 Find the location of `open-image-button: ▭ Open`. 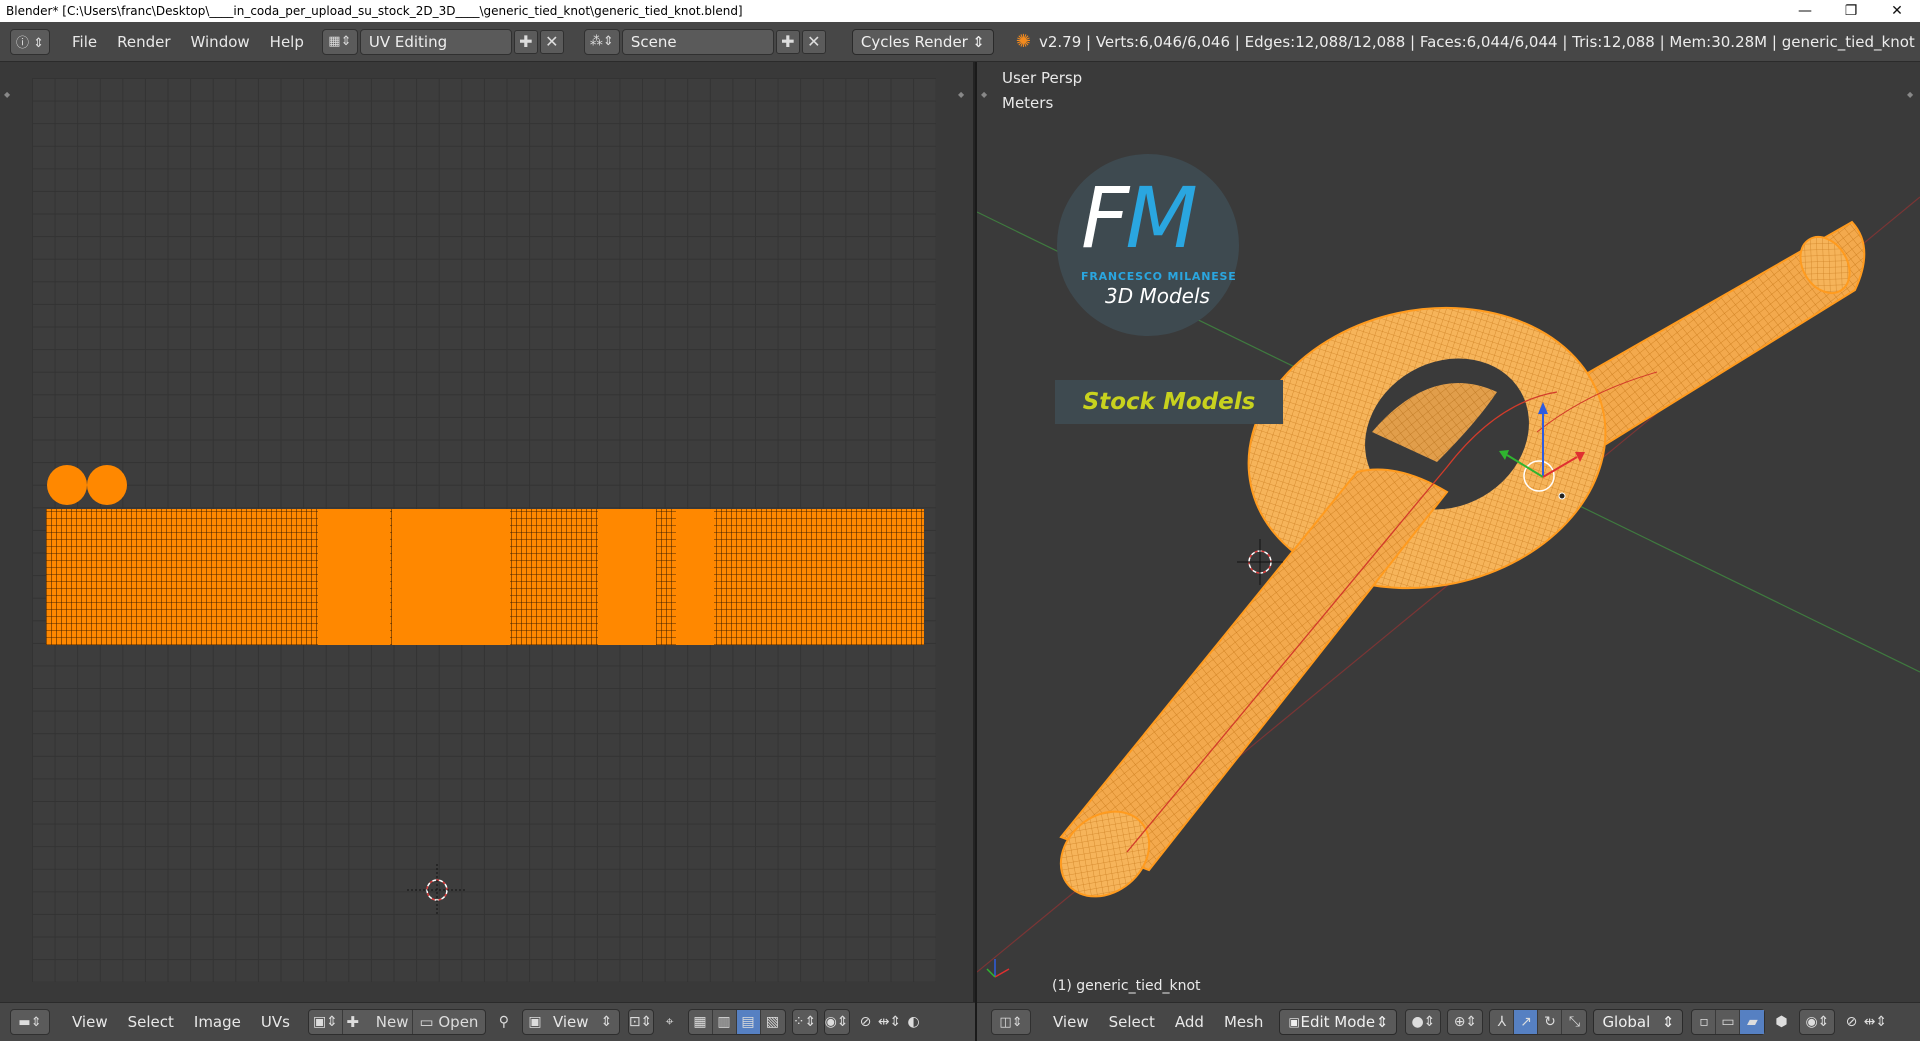

open-image-button: ▭ Open is located at coordinates (449, 1022).